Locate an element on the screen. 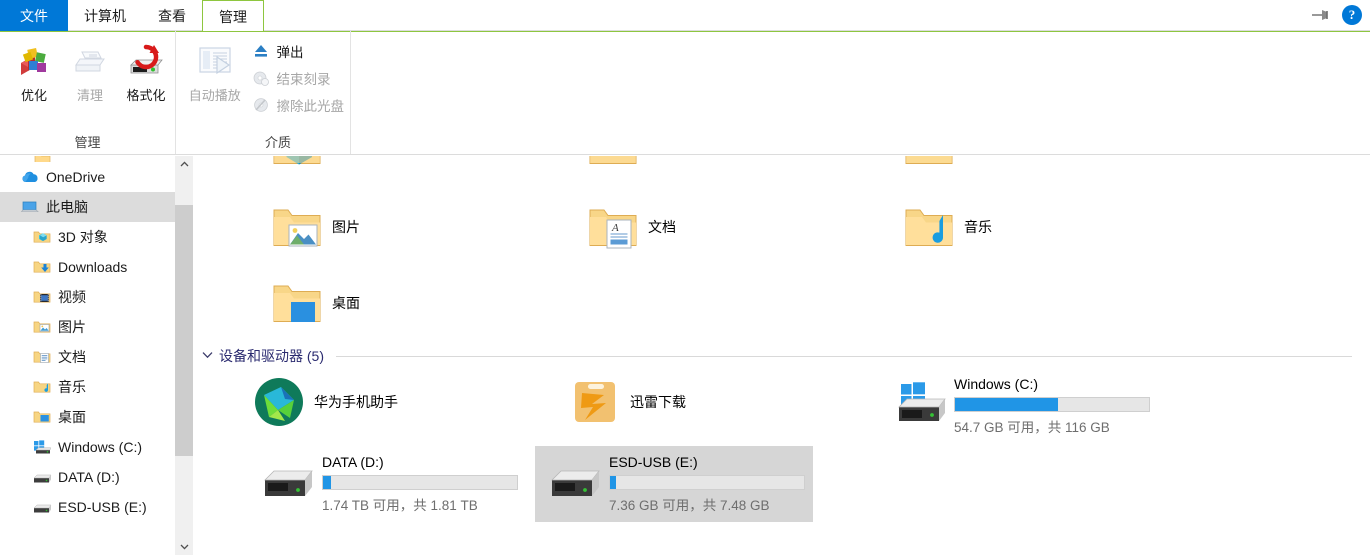 The width and height of the screenshot is (1370, 555). tab-file: 文件 is located at coordinates (34, 15).